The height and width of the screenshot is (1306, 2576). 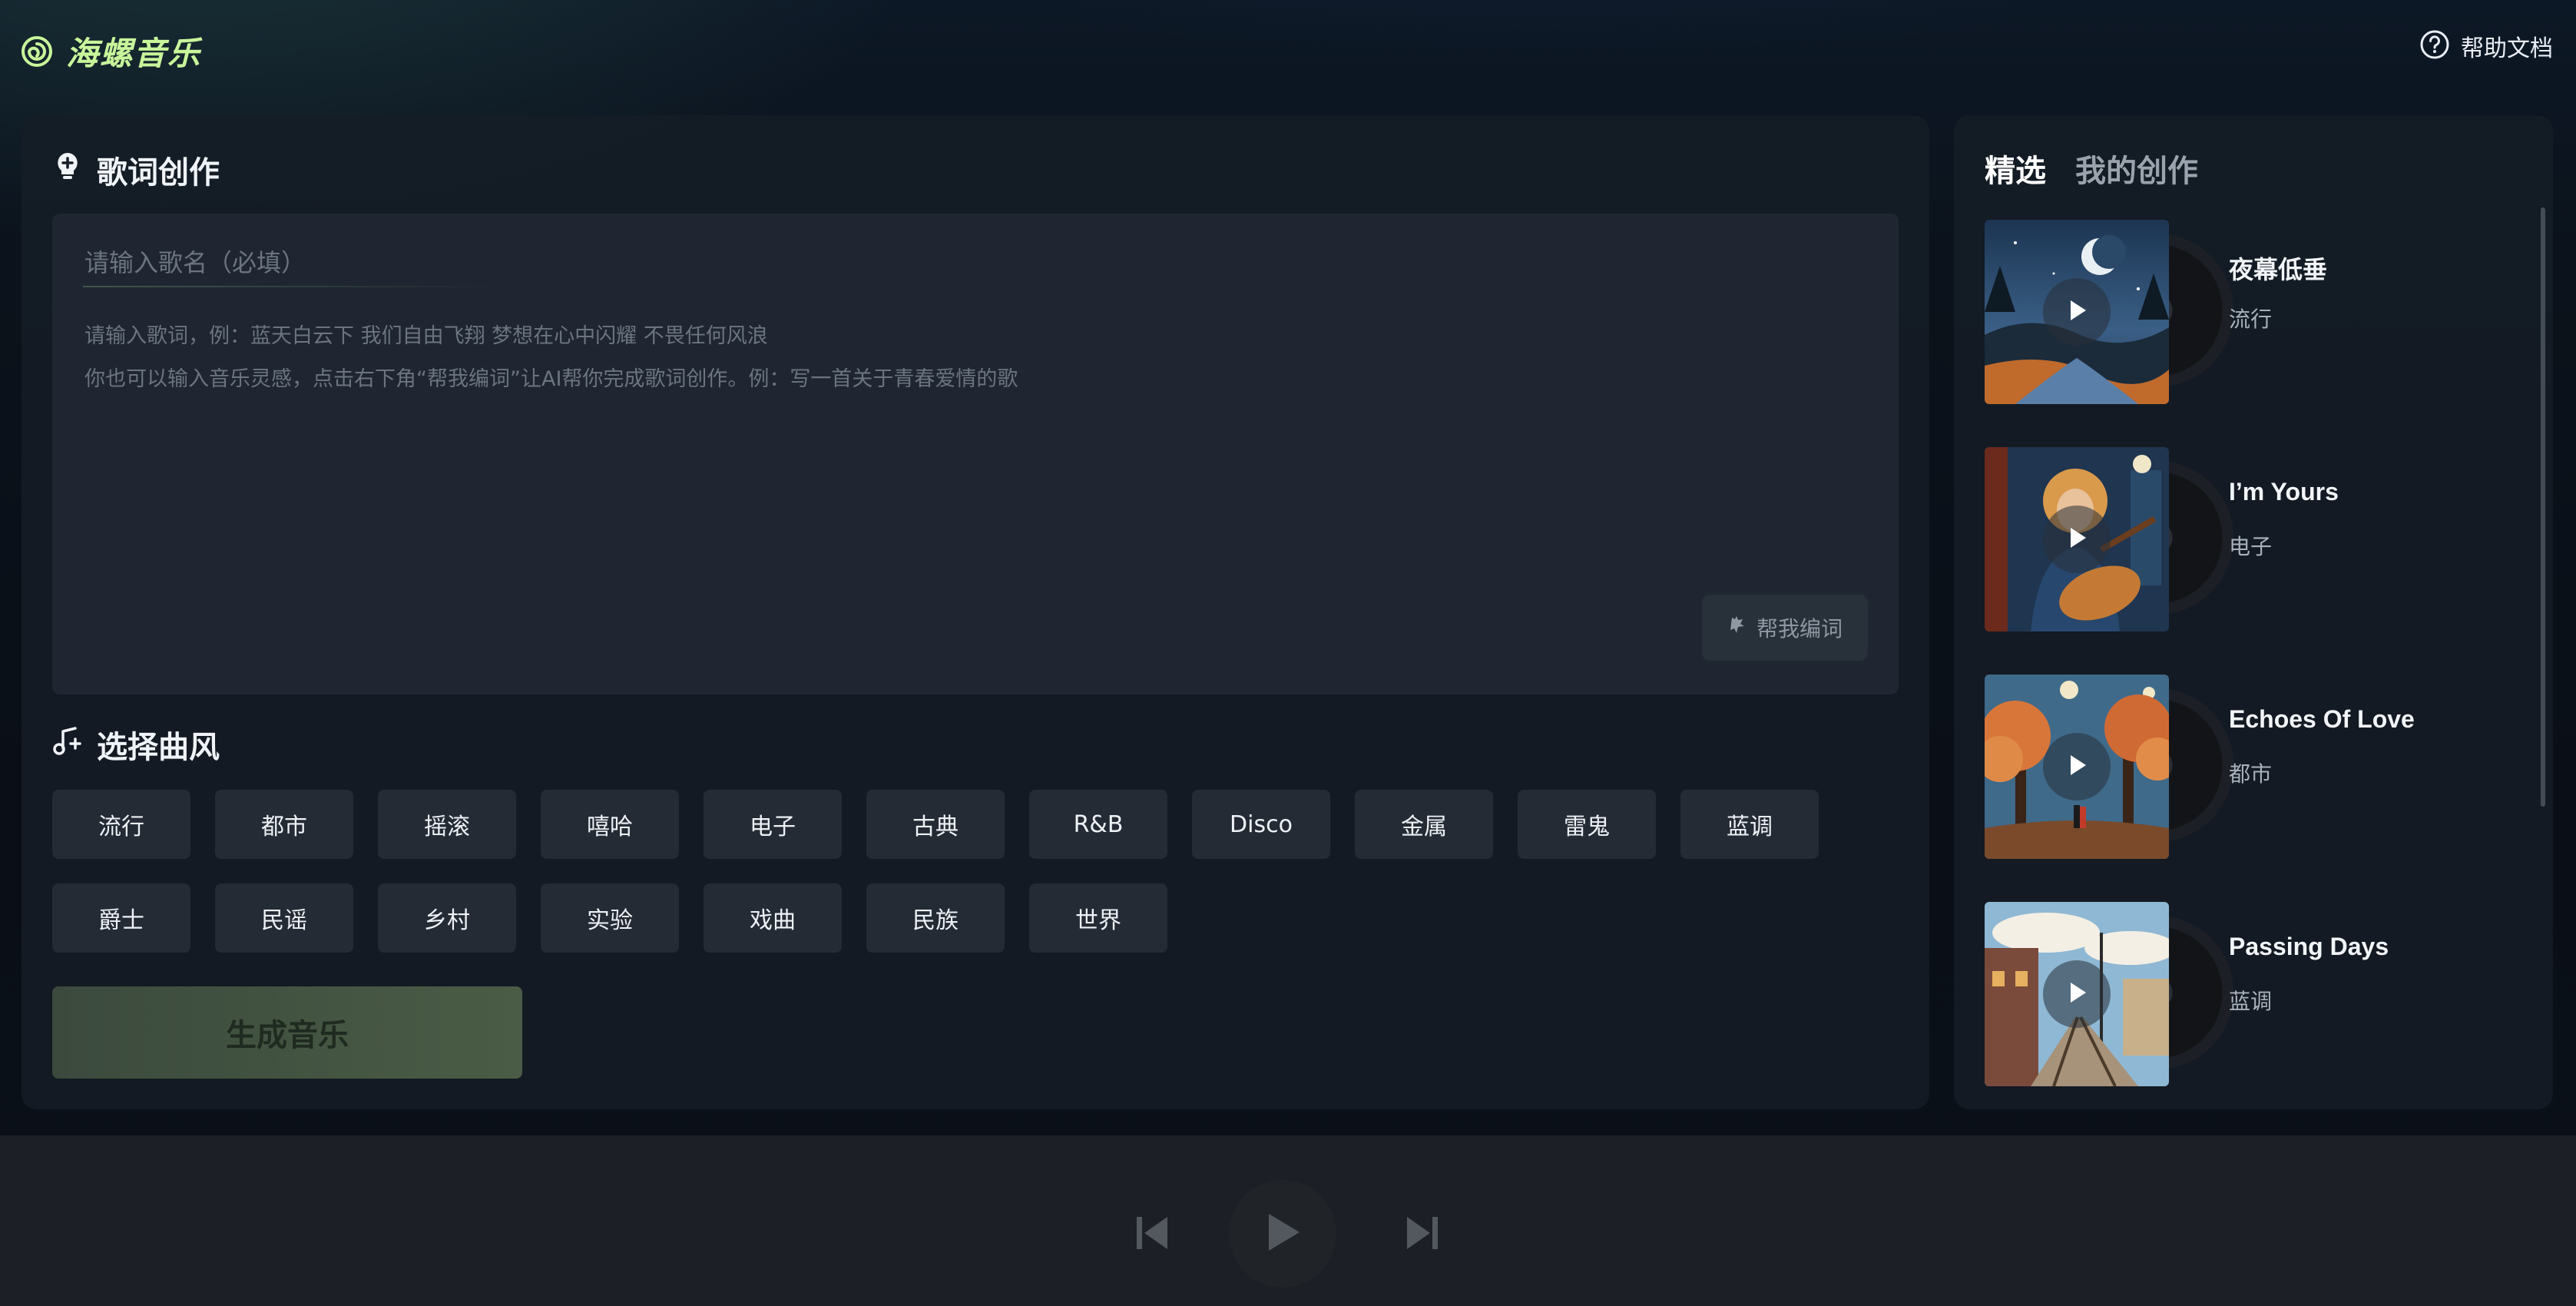 I want to click on song-genre: 流行, so click(x=2251, y=319).